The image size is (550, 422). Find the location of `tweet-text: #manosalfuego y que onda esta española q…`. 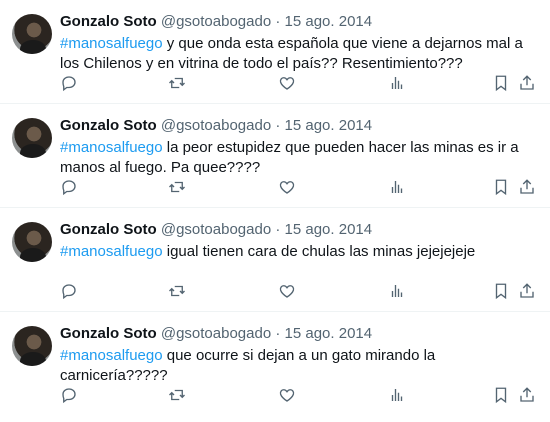

tweet-text: #manosalfuego y que onda esta española q… is located at coordinates (299, 54).